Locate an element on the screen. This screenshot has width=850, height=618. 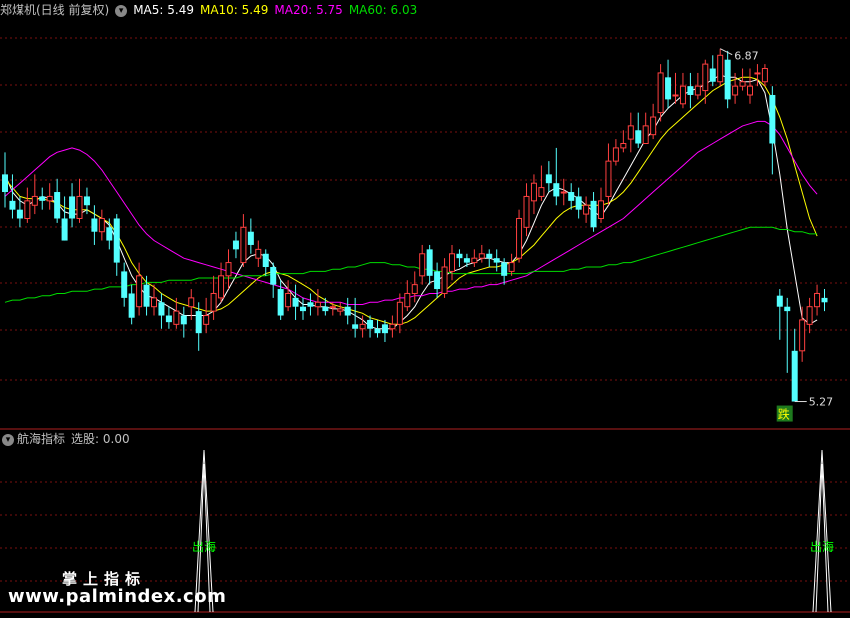
stock-title: 郑煤机(日线 前复权) is located at coordinates (54, 10).